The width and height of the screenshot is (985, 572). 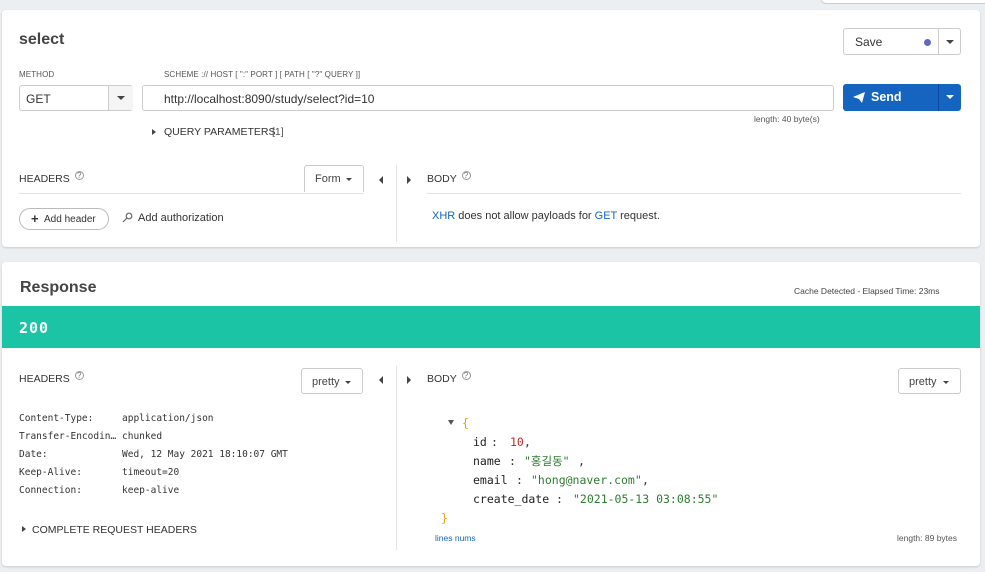 What do you see at coordinates (70, 219) in the screenshot?
I see `add-header-label: Add header` at bounding box center [70, 219].